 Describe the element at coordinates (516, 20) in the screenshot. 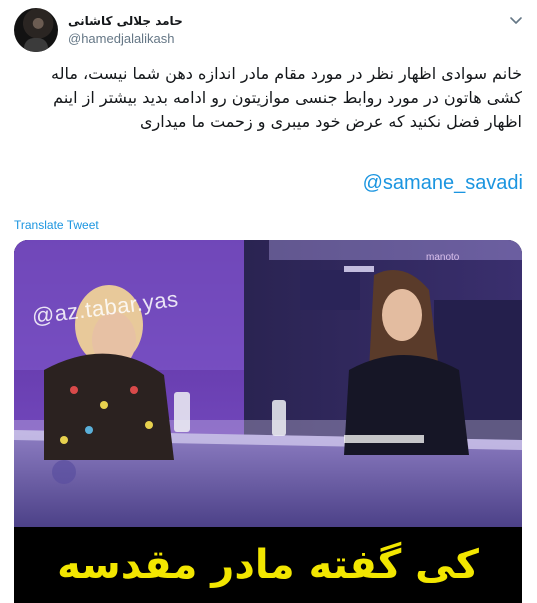

I see `chevron-down-icon` at that location.